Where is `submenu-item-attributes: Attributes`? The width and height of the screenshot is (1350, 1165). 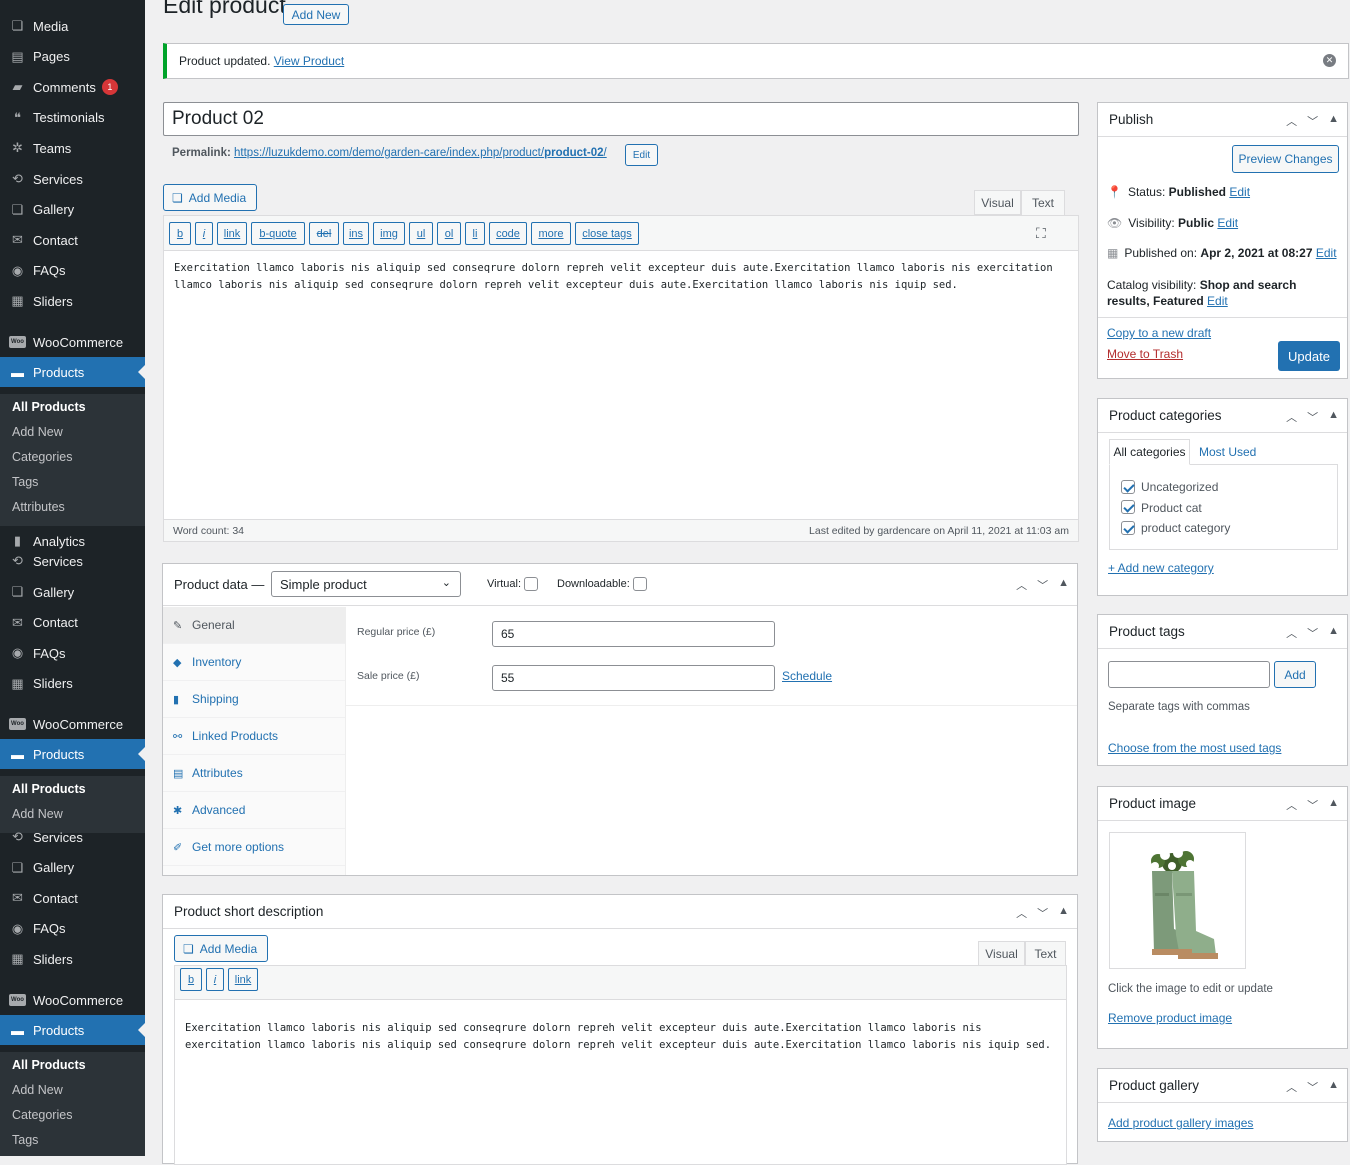 submenu-item-attributes: Attributes is located at coordinates (72, 506).